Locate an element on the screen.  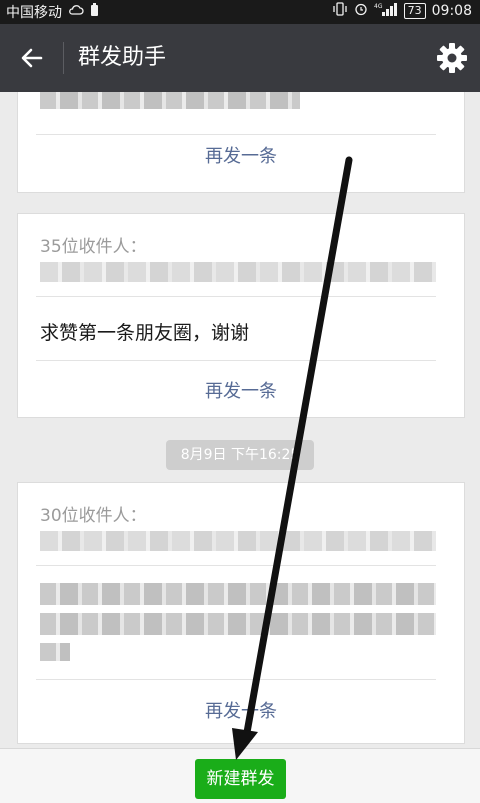
signal-icon: 4G is located at coordinates (386, 11).